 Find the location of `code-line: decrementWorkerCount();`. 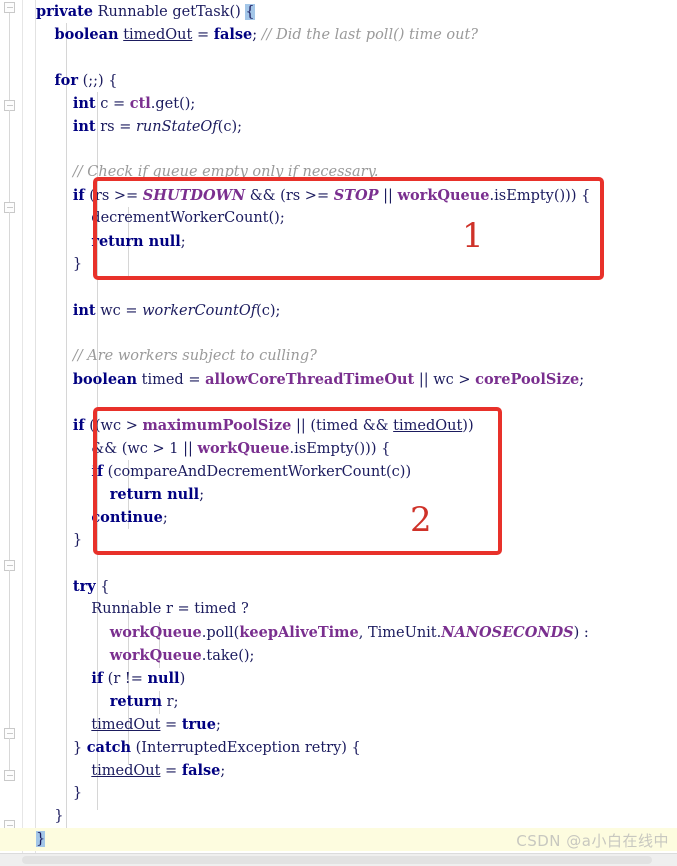

code-line: decrementWorkerCount(); is located at coordinates (338, 218).